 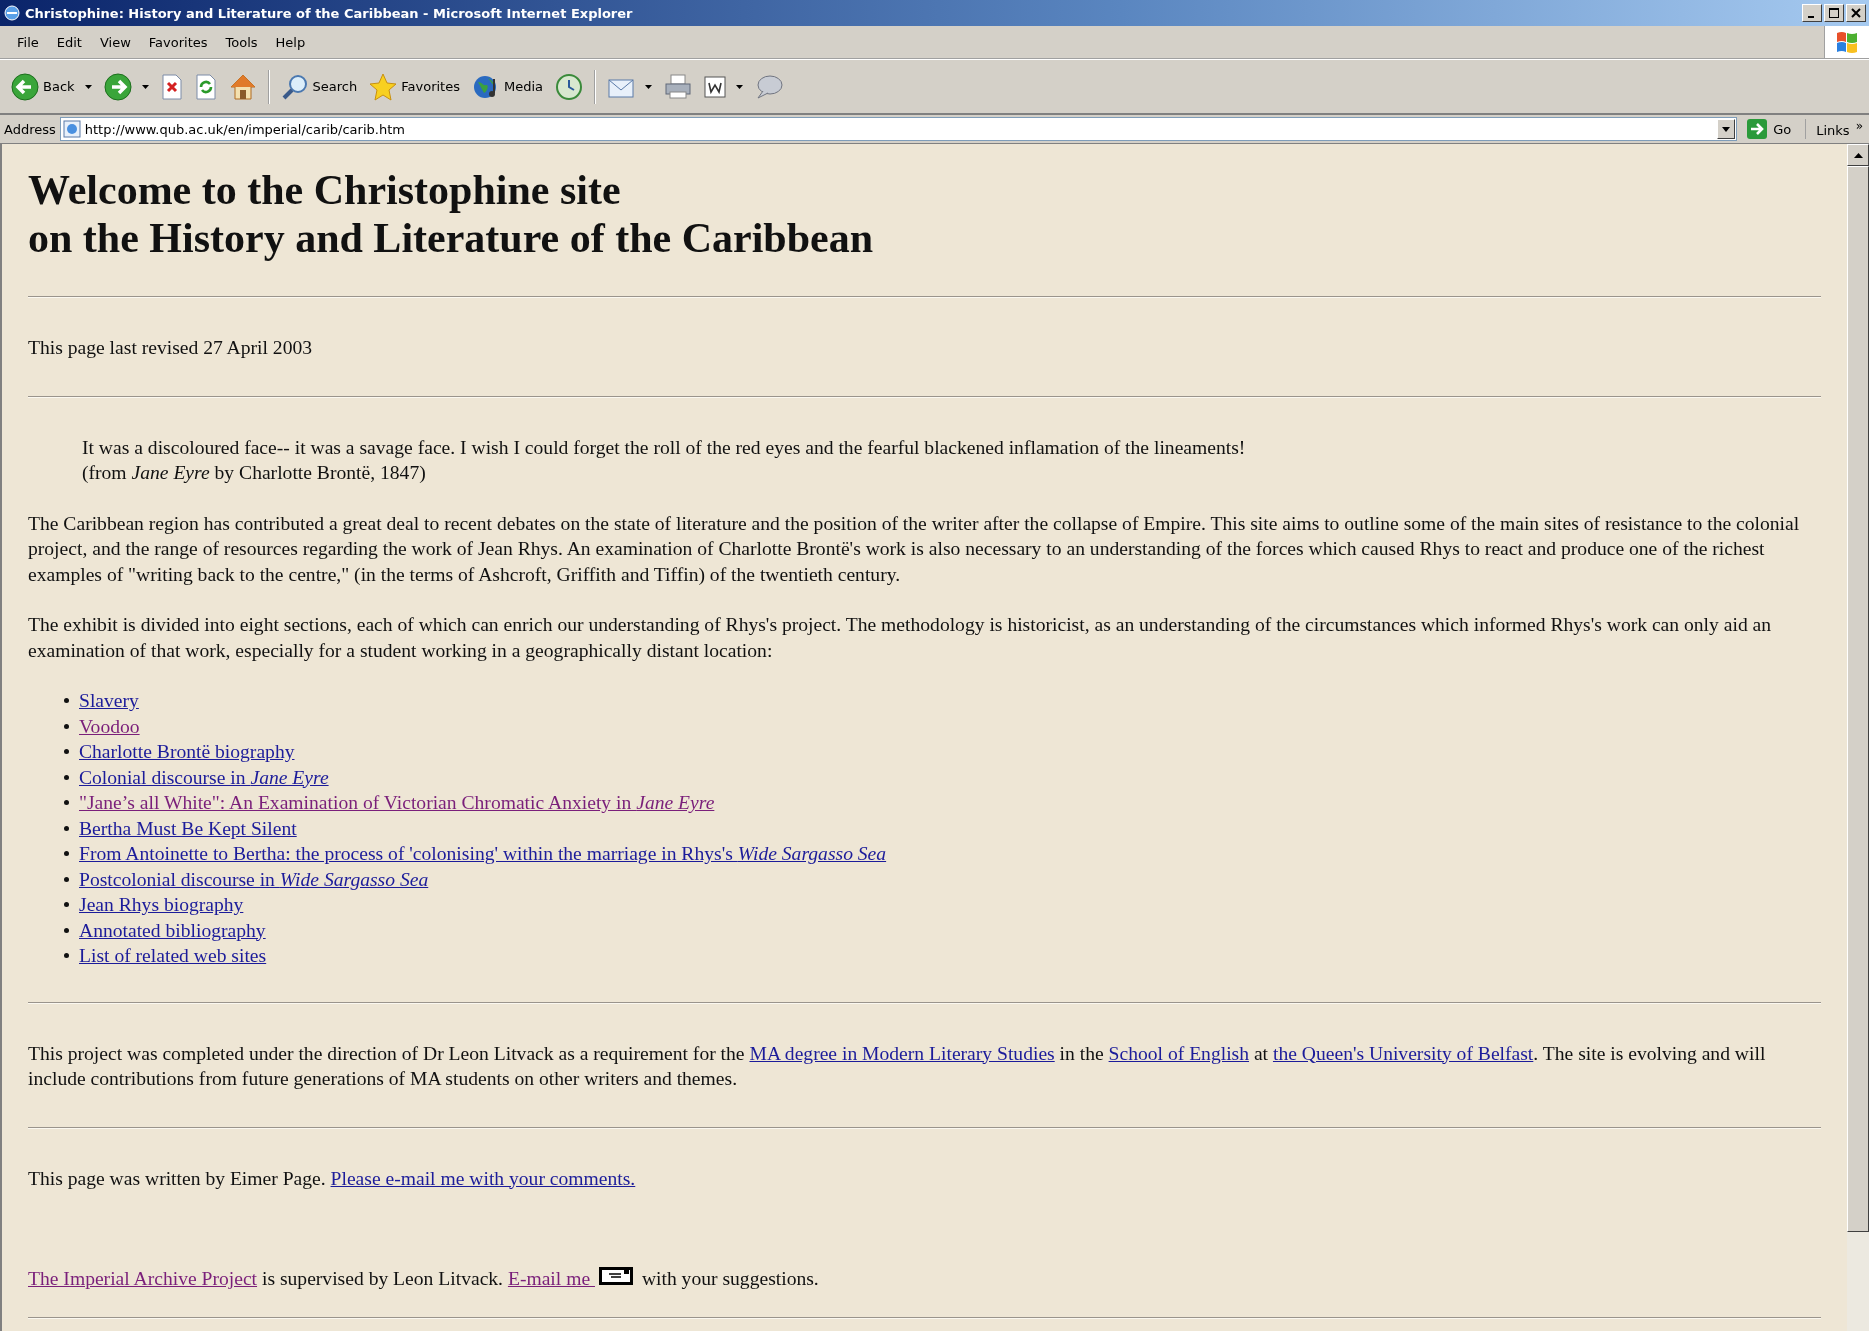 What do you see at coordinates (71, 129) in the screenshot?
I see `page-icon` at bounding box center [71, 129].